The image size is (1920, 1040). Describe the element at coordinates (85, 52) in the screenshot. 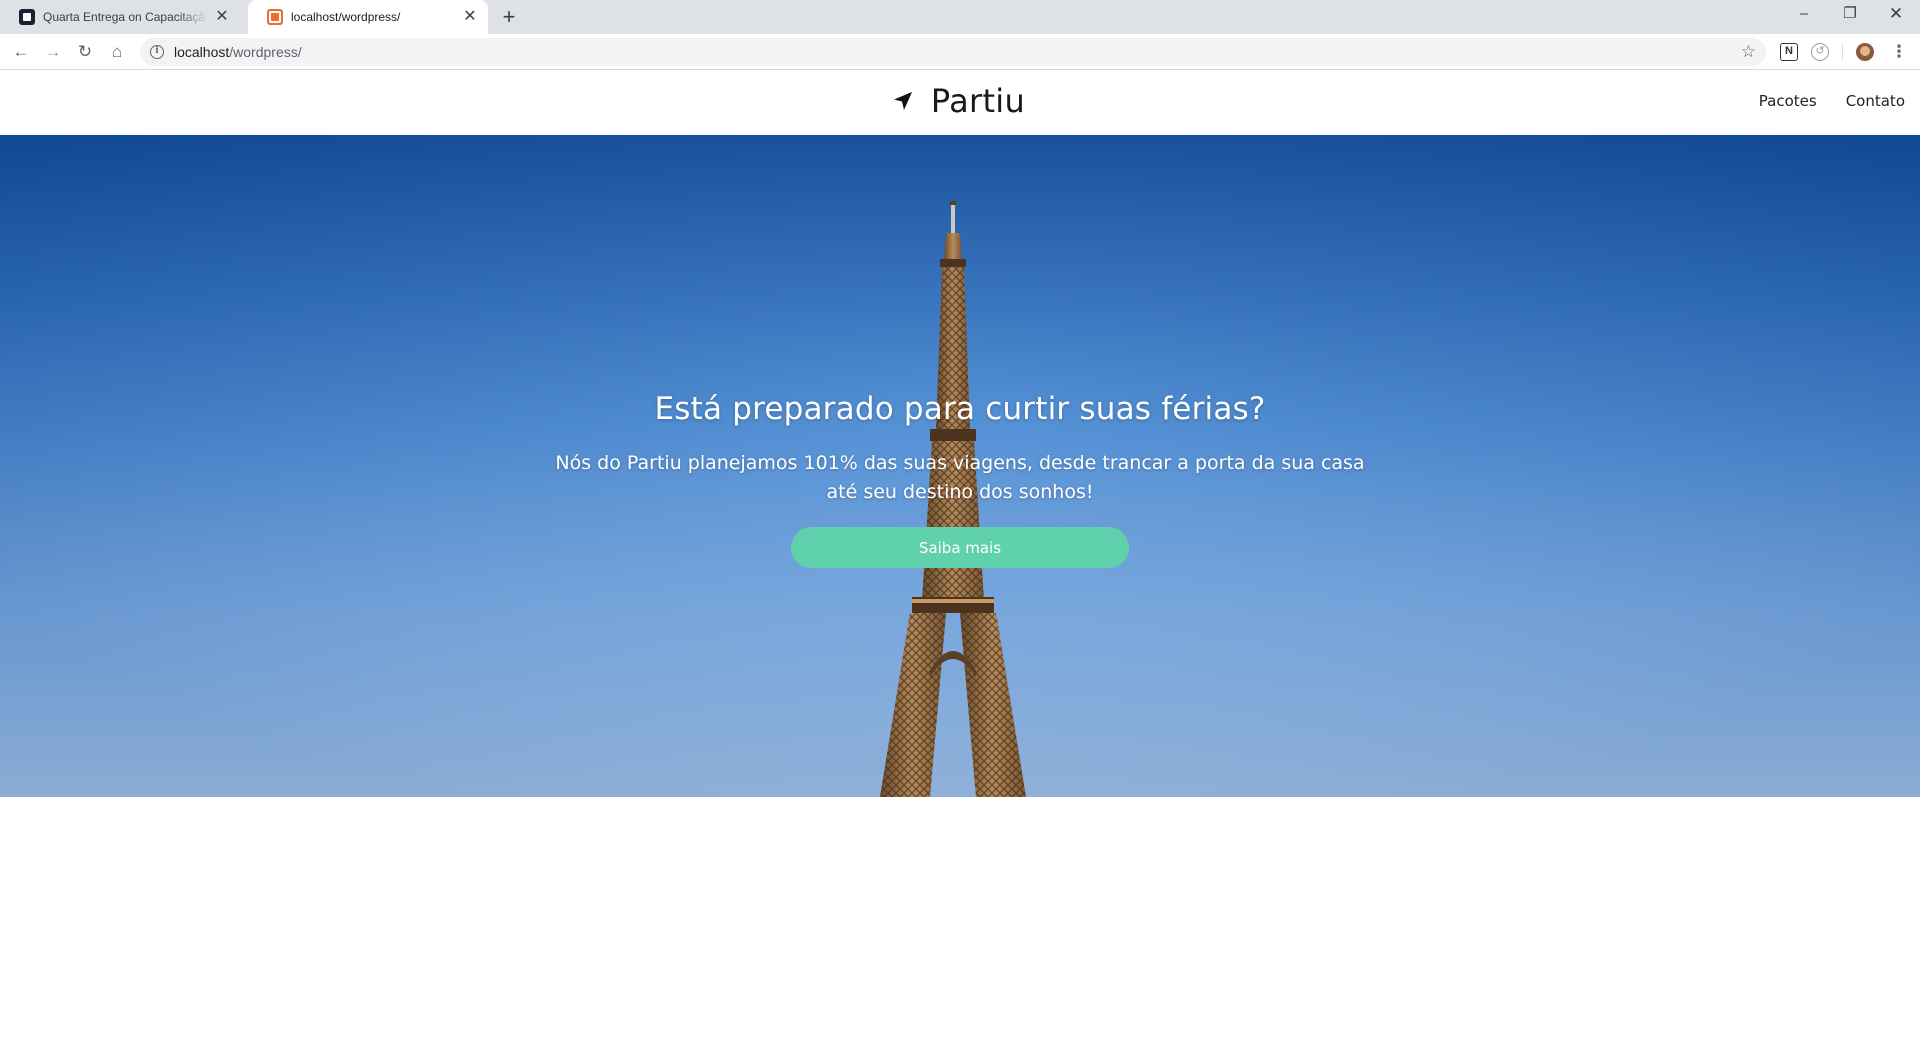

I see `reload-button: ↻` at that location.